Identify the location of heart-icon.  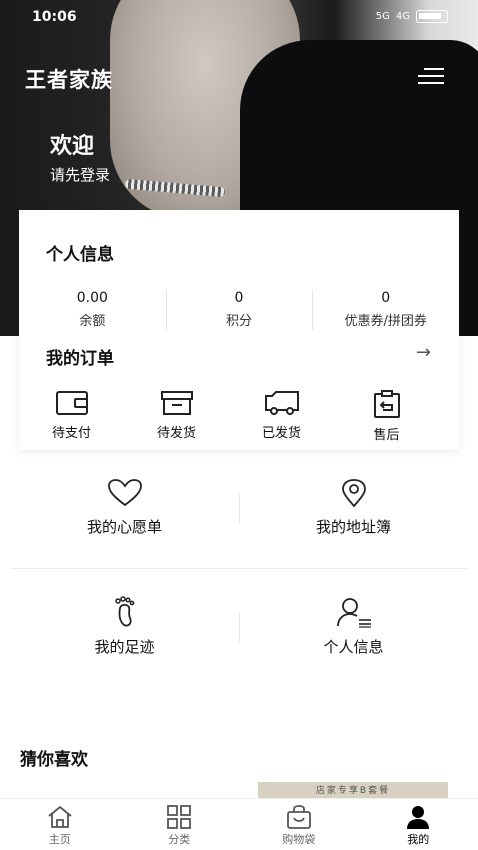
(124, 493).